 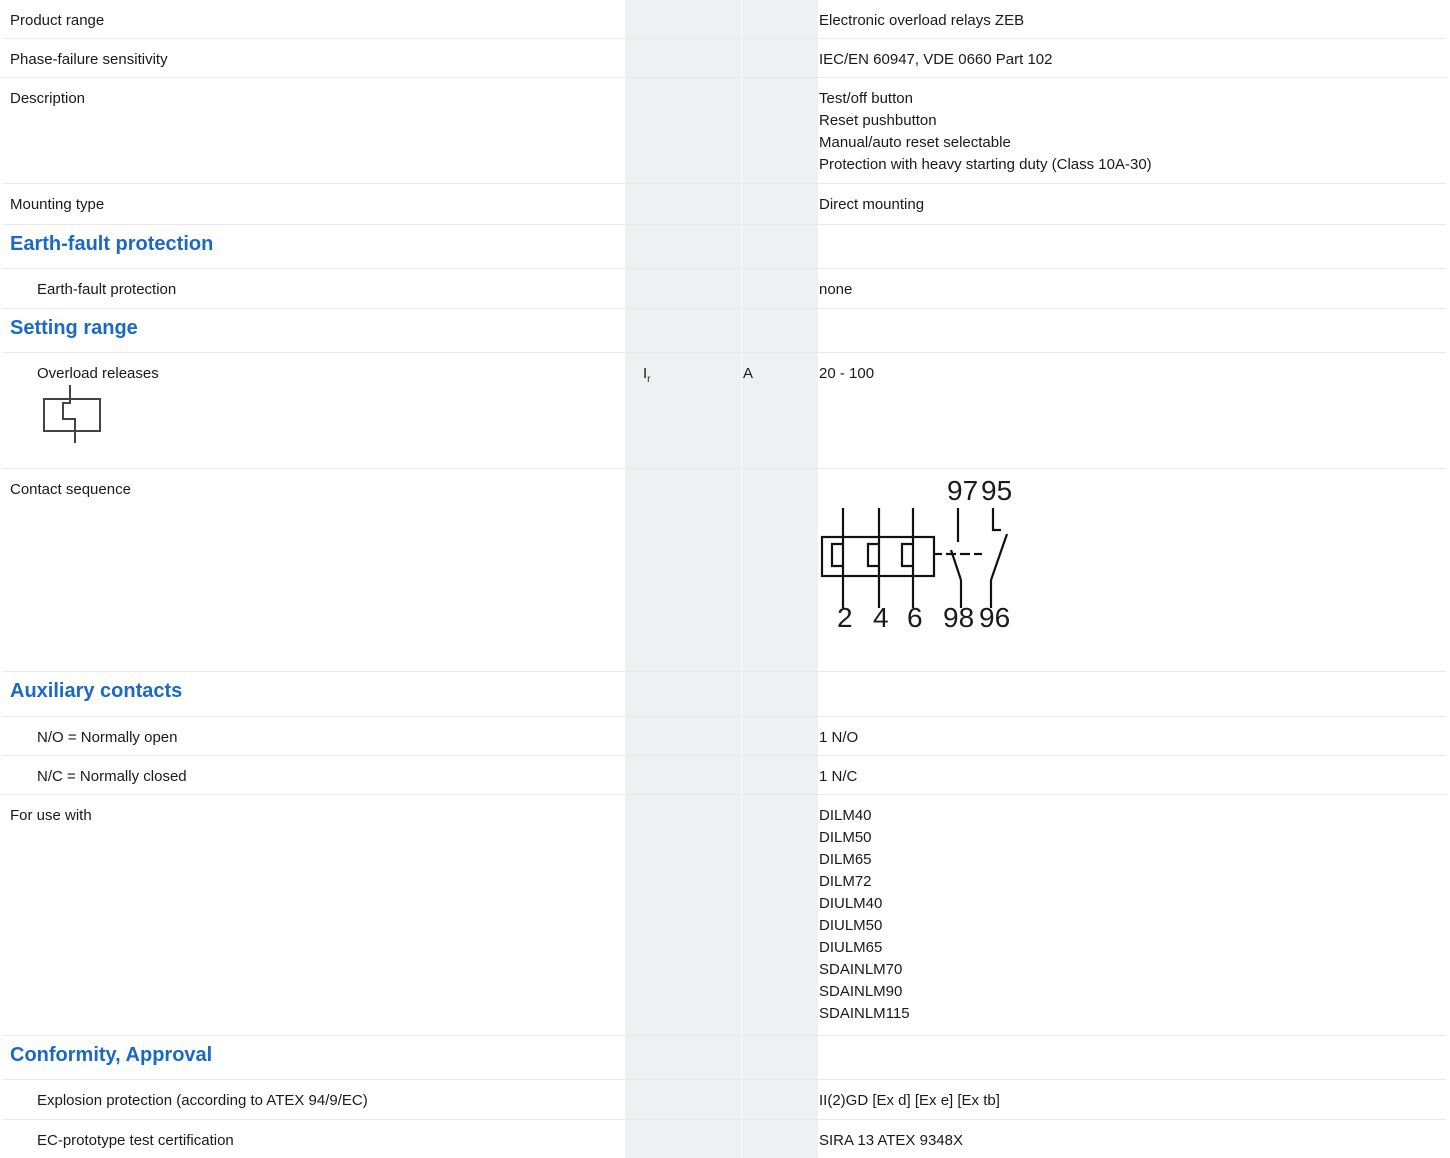 I want to click on value-normally-open: 1 N/O, so click(x=839, y=737).